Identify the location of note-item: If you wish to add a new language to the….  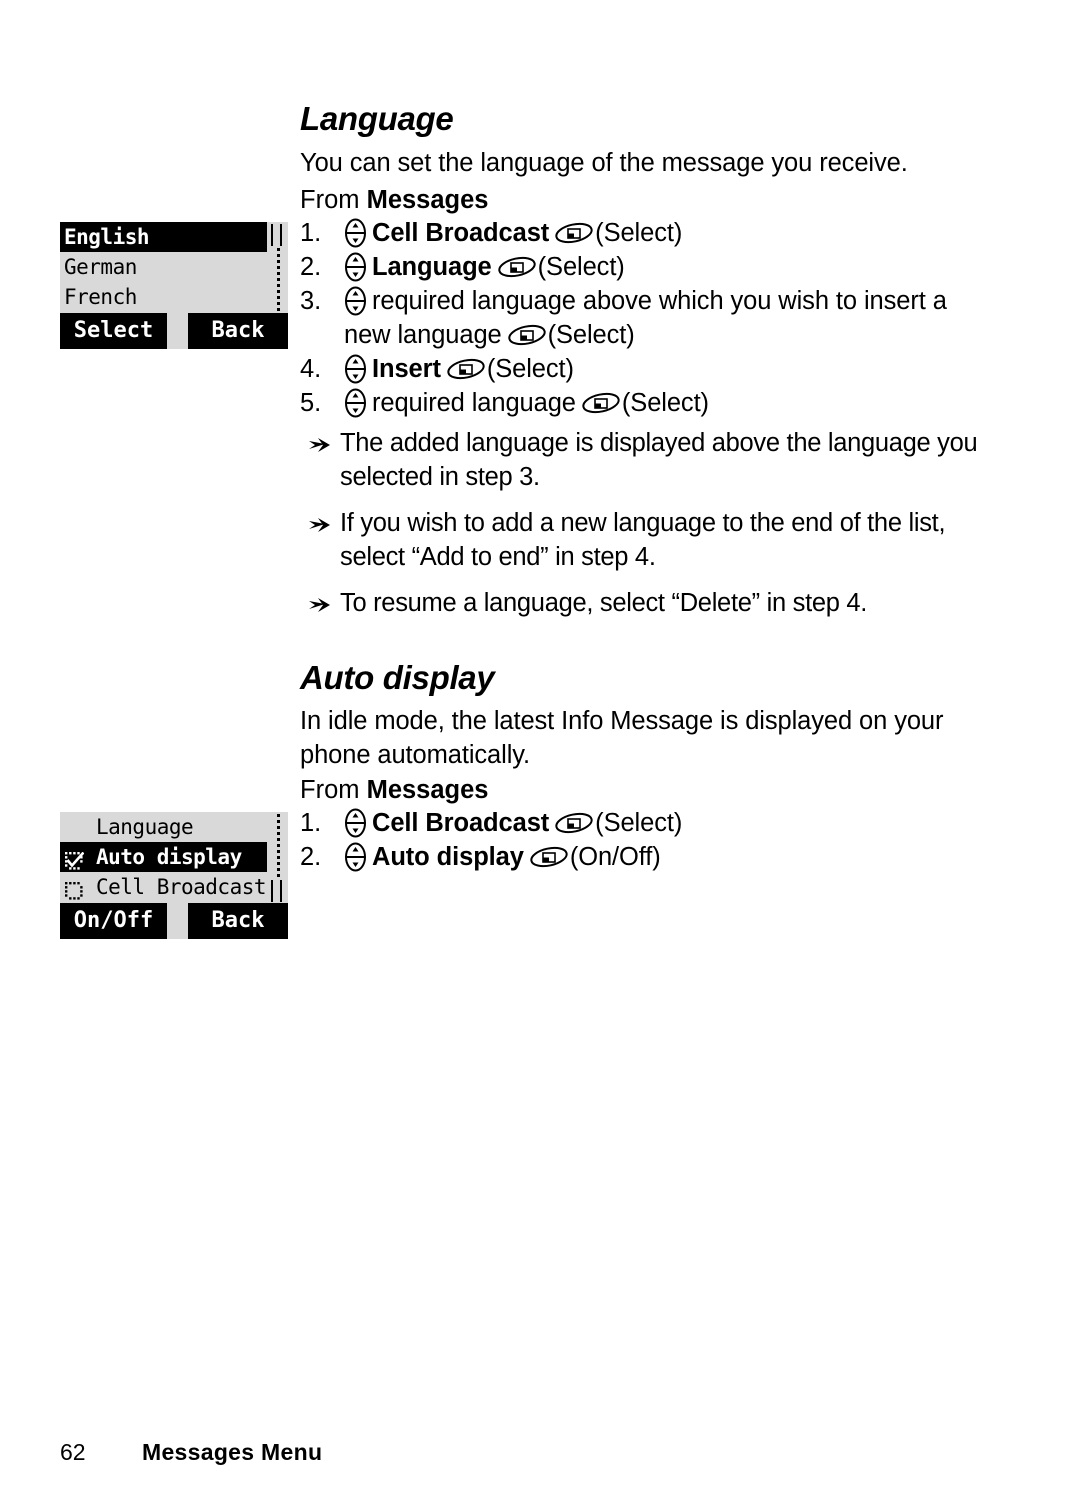
(653, 540).